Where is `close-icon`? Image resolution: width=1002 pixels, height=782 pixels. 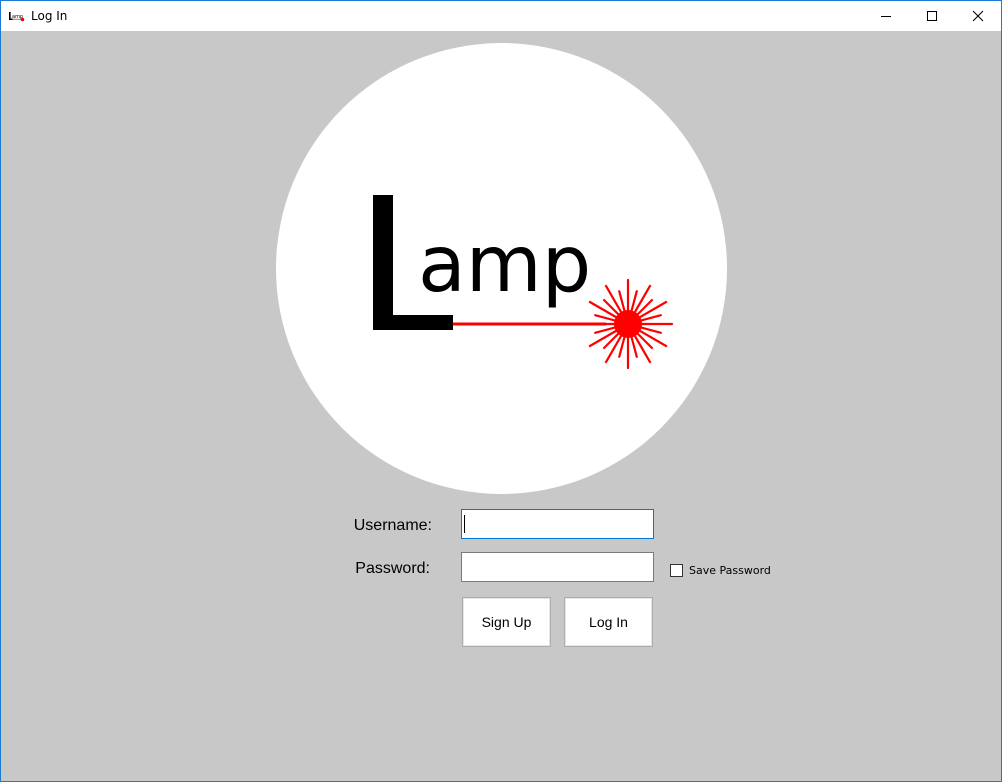
close-icon is located at coordinates (978, 16).